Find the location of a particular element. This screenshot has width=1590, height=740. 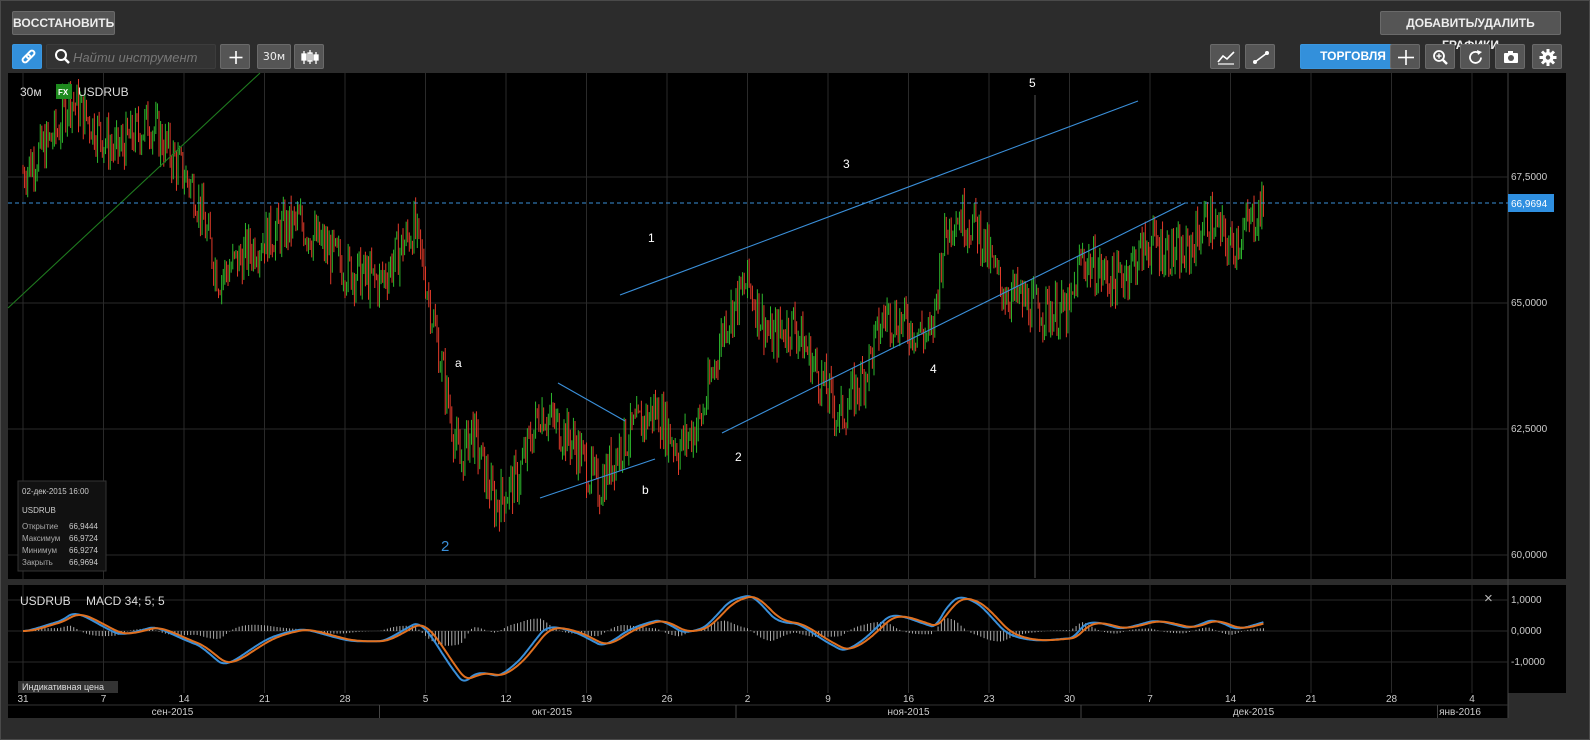

day-tick: 30 is located at coordinates (1070, 699).